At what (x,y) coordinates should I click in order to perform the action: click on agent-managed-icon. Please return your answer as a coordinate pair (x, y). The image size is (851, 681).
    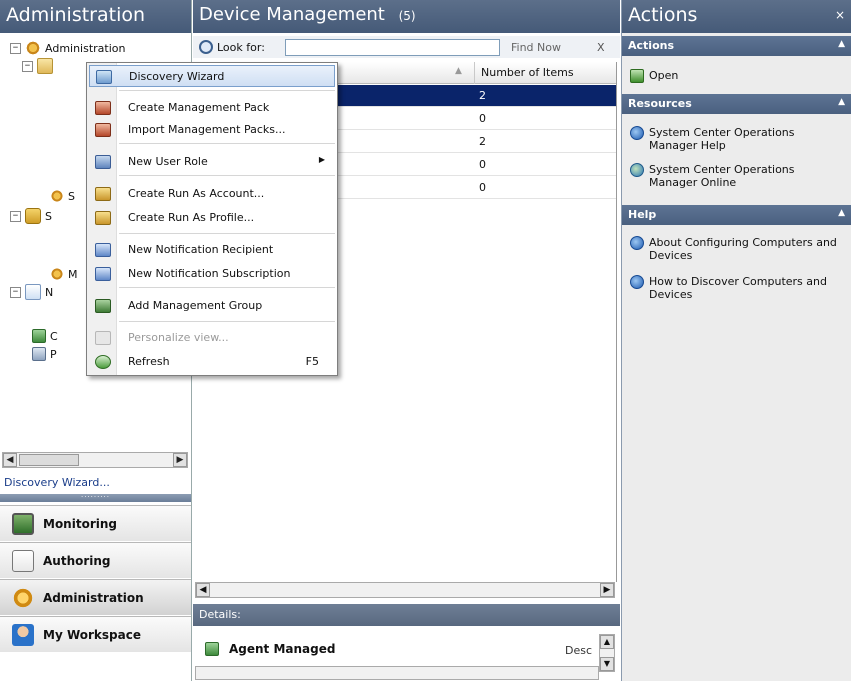
    Looking at the image, I should click on (212, 649).